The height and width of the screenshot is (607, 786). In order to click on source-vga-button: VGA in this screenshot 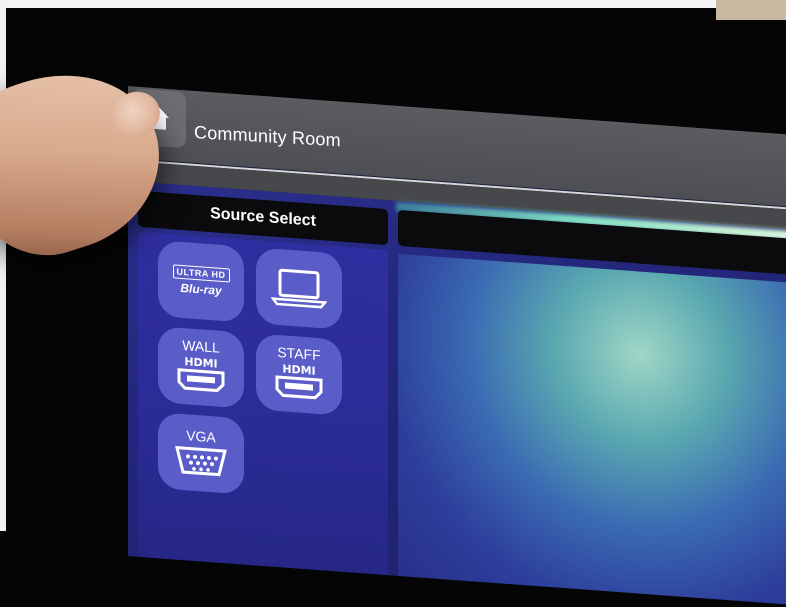, I will do `click(201, 453)`.